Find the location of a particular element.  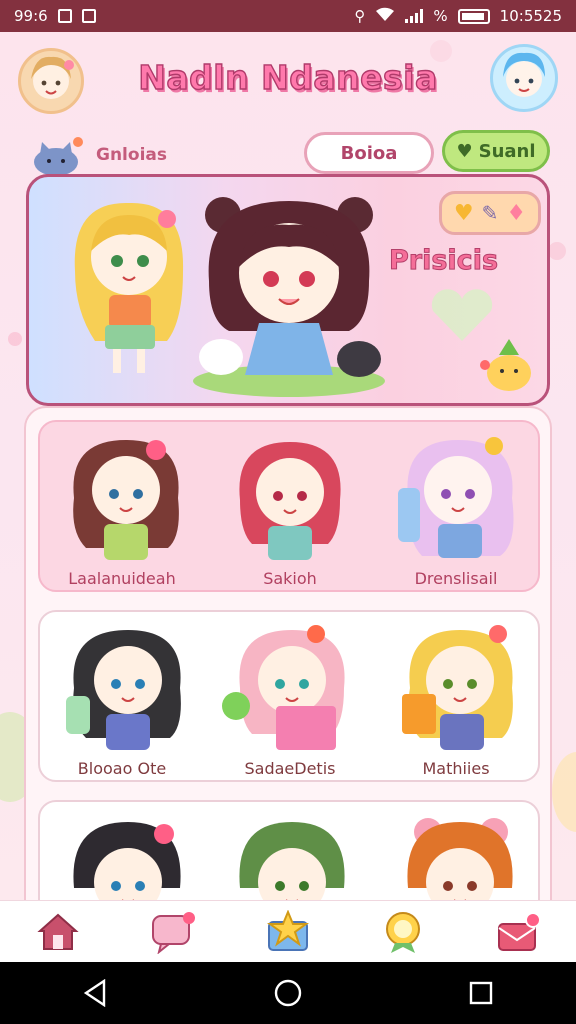

action-button-label: Suanl is located at coordinates (507, 151).